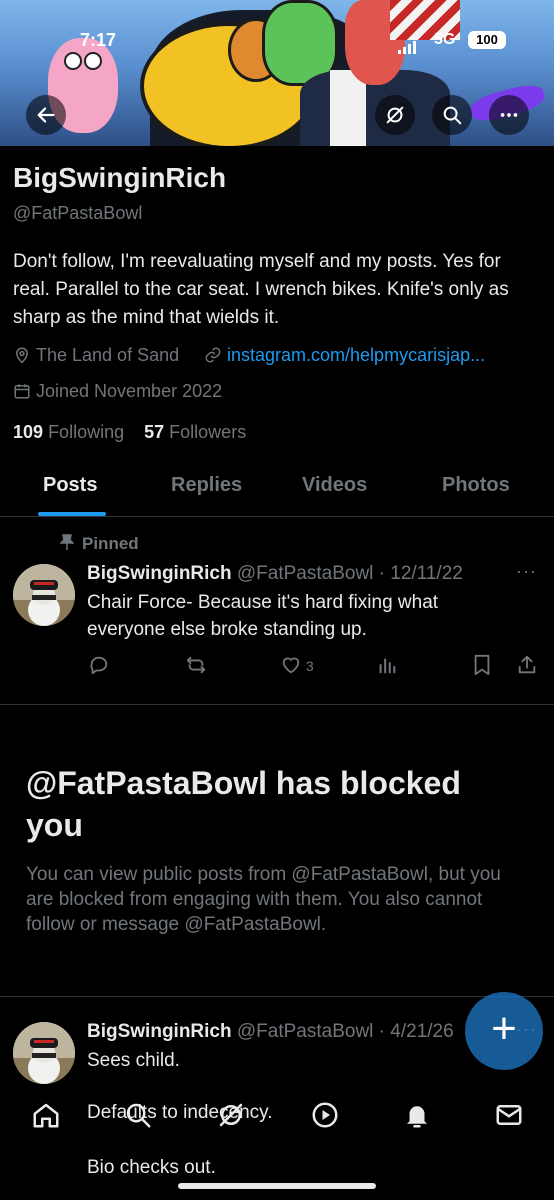 The height and width of the screenshot is (1200, 554). I want to click on back-button, so click(46, 115).